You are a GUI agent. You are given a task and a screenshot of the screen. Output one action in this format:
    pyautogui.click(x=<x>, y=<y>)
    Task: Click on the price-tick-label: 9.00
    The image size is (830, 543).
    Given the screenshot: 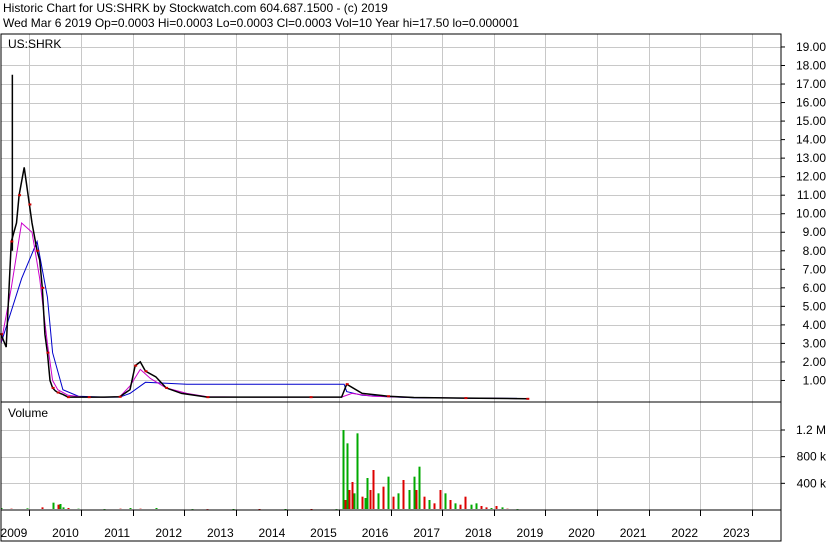 What is the action you would take?
    pyautogui.click(x=815, y=232)
    